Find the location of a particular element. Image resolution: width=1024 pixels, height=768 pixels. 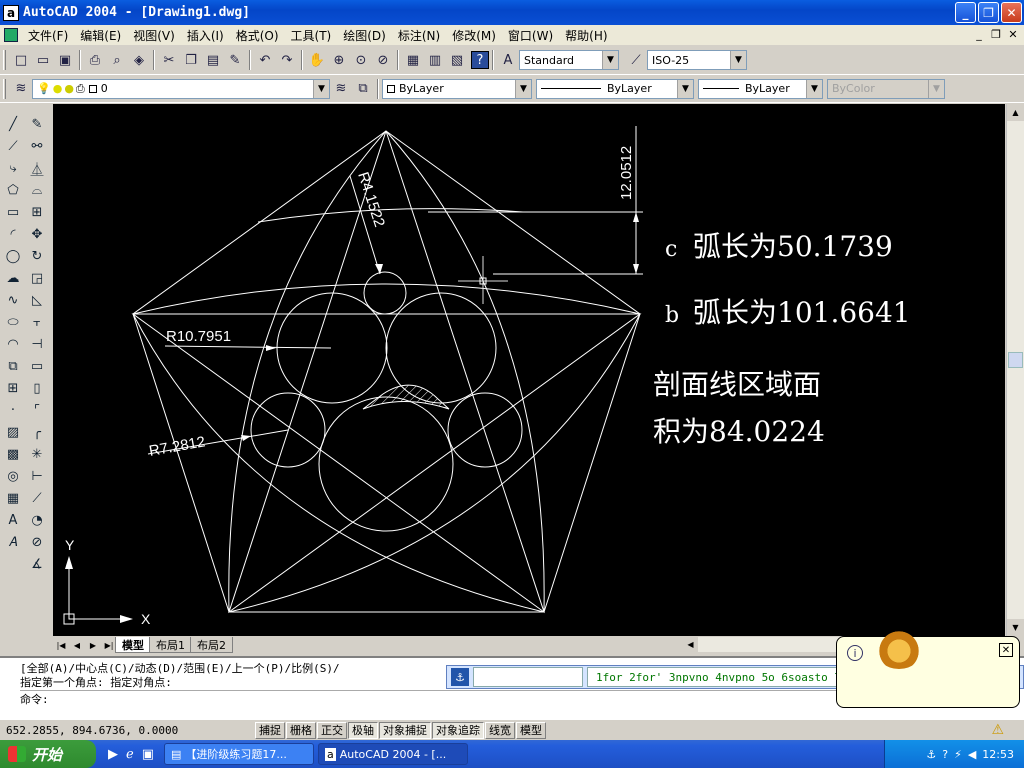

ie-icon: ℯ is located at coordinates (130, 754).